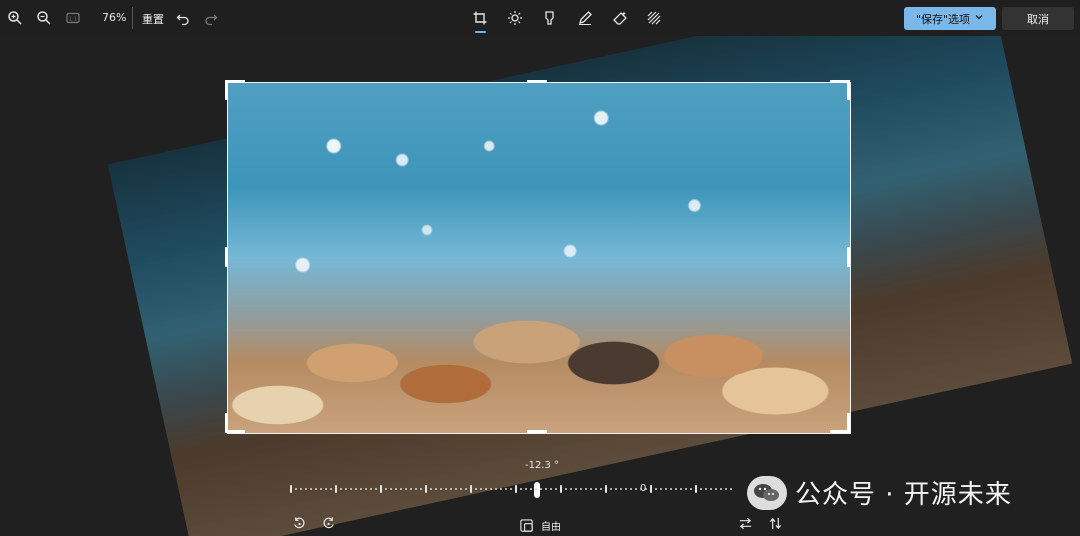 The width and height of the screenshot is (1080, 536). Describe the element at coordinates (15, 18) in the screenshot. I see `zoom-in-icon` at that location.